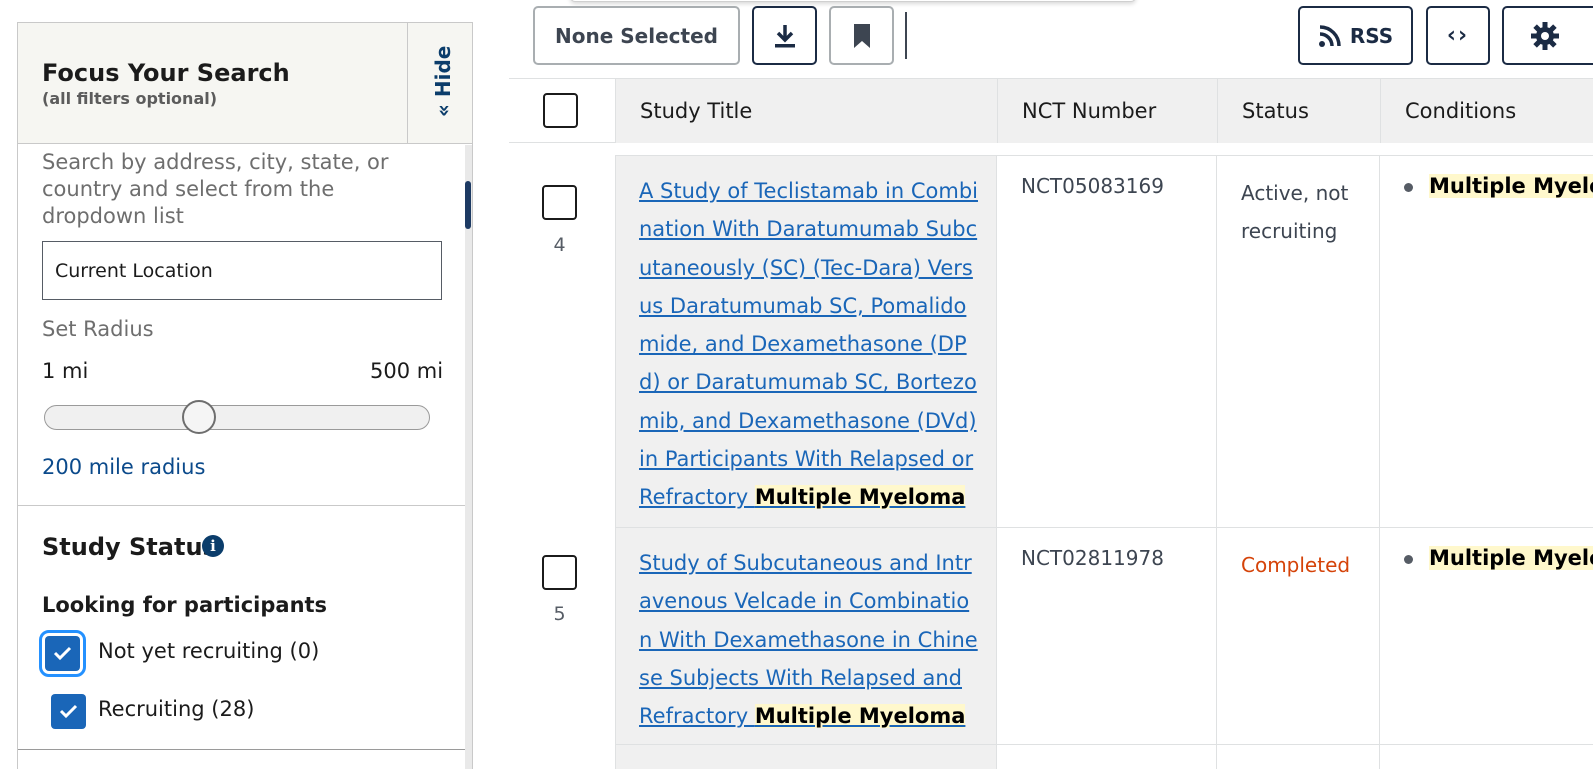 The height and width of the screenshot is (769, 1593). I want to click on column-header-status: Status, so click(1298, 111).